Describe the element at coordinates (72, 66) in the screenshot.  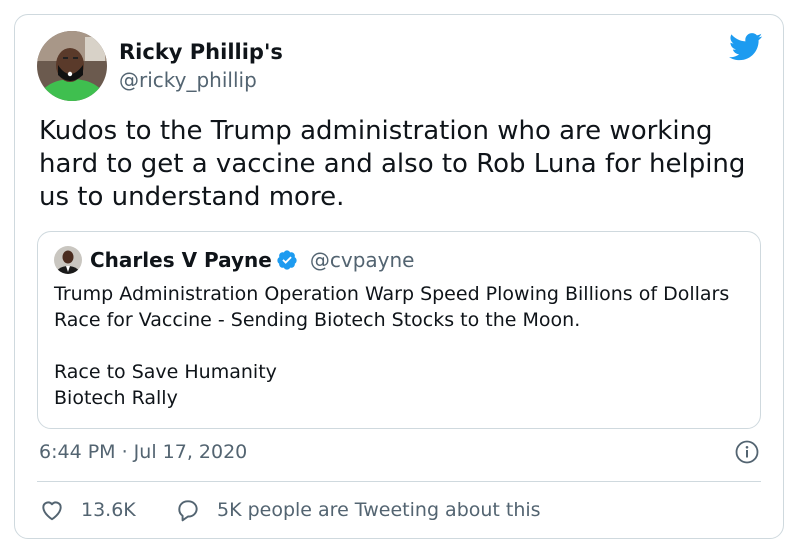
I see `author-avatar` at that location.